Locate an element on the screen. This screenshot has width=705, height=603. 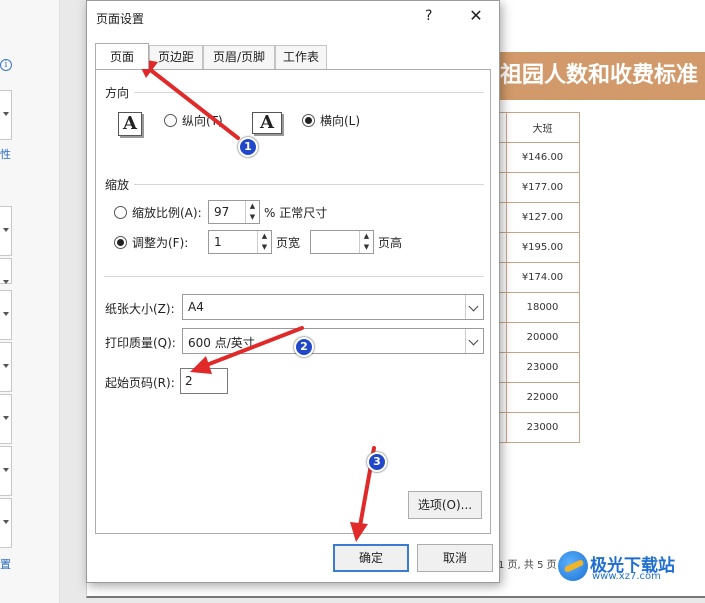
table-cell: 22000 is located at coordinates (542, 397).